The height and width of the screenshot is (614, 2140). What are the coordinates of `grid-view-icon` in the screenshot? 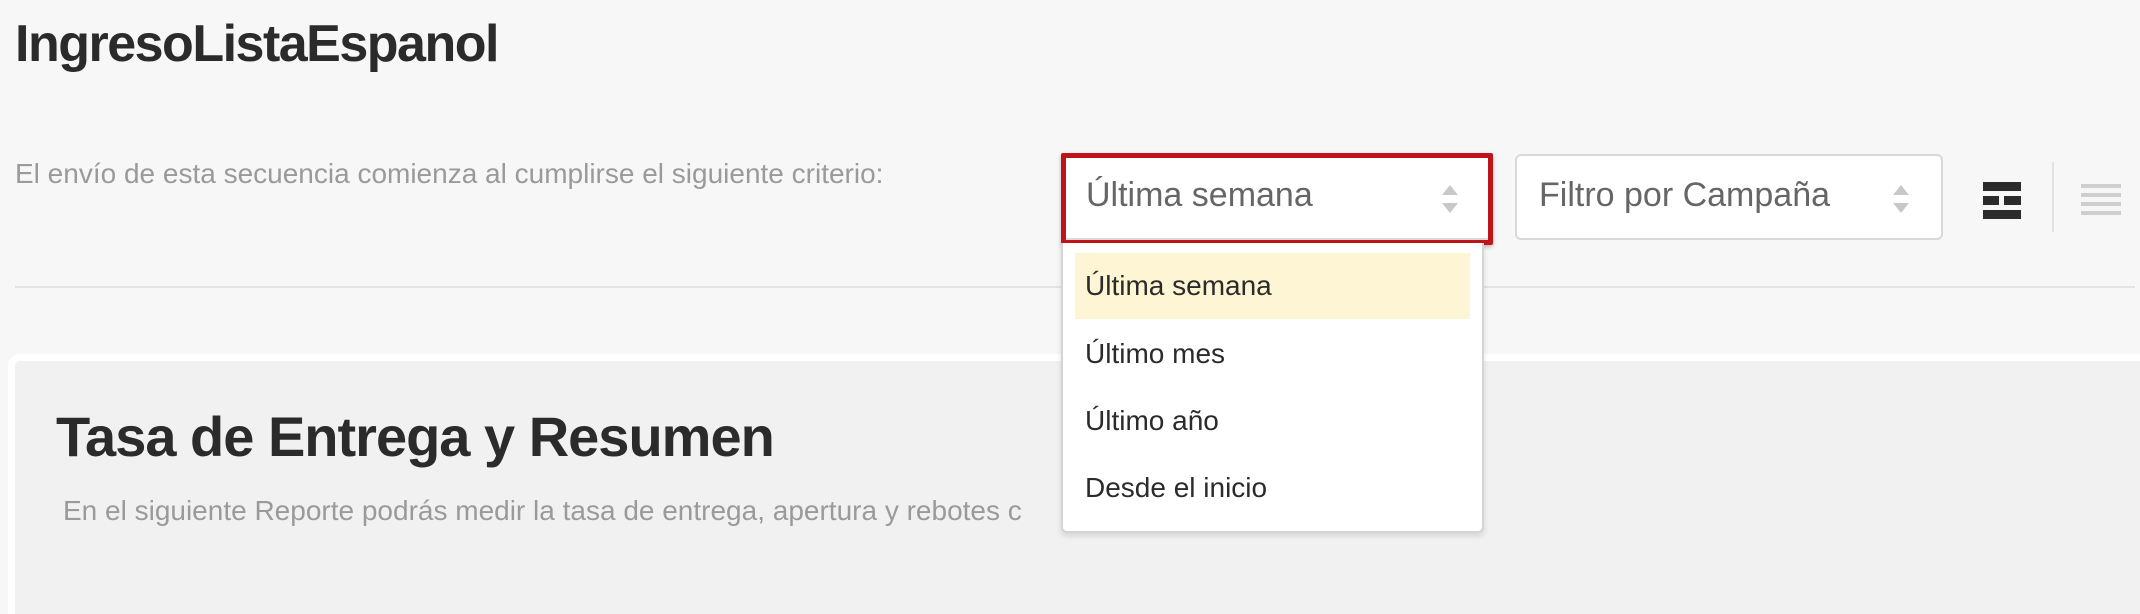 It's located at (2002, 201).